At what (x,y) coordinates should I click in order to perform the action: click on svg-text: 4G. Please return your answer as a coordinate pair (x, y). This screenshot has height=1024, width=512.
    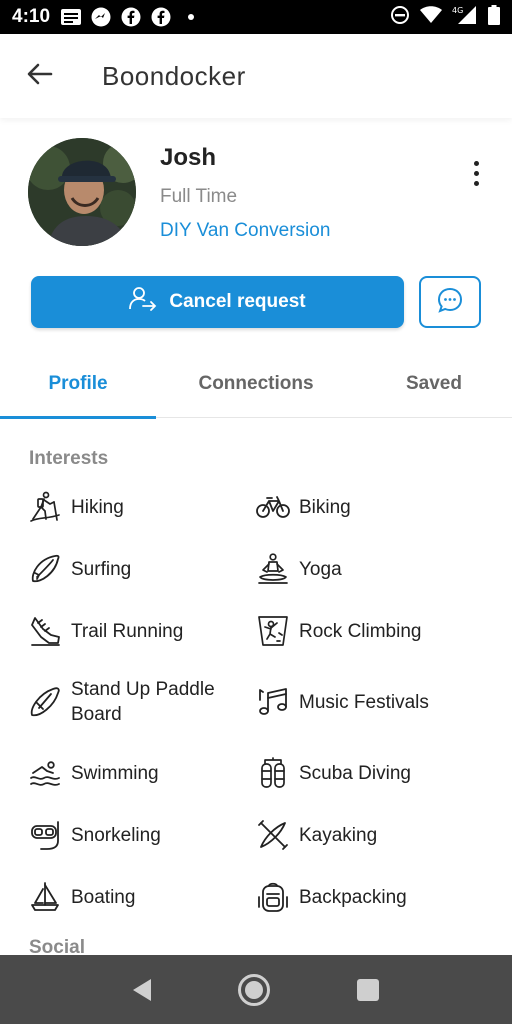
    Looking at the image, I should click on (457, 10).